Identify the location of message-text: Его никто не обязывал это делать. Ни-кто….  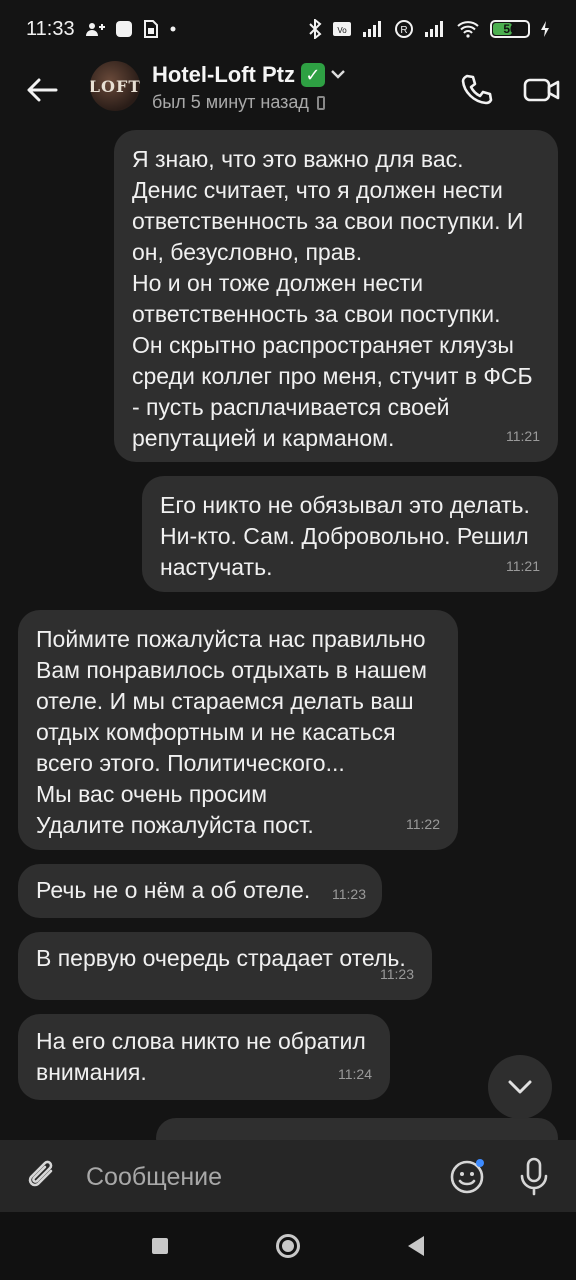
(345, 536).